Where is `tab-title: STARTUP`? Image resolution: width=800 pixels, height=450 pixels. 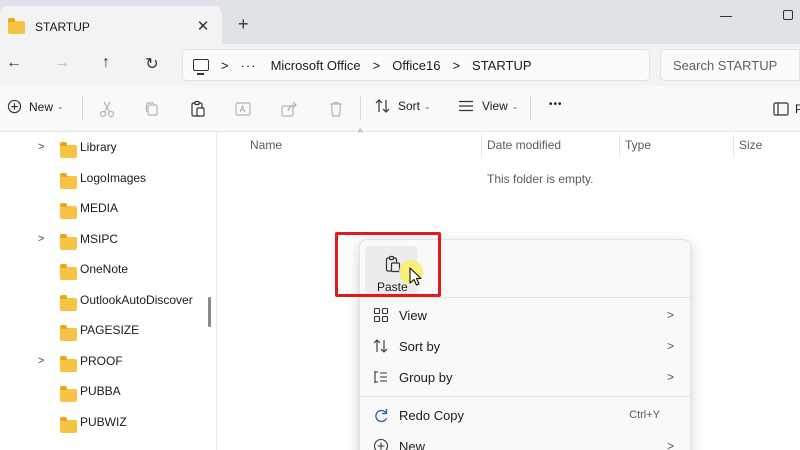
tab-title: STARTUP is located at coordinates (62, 27).